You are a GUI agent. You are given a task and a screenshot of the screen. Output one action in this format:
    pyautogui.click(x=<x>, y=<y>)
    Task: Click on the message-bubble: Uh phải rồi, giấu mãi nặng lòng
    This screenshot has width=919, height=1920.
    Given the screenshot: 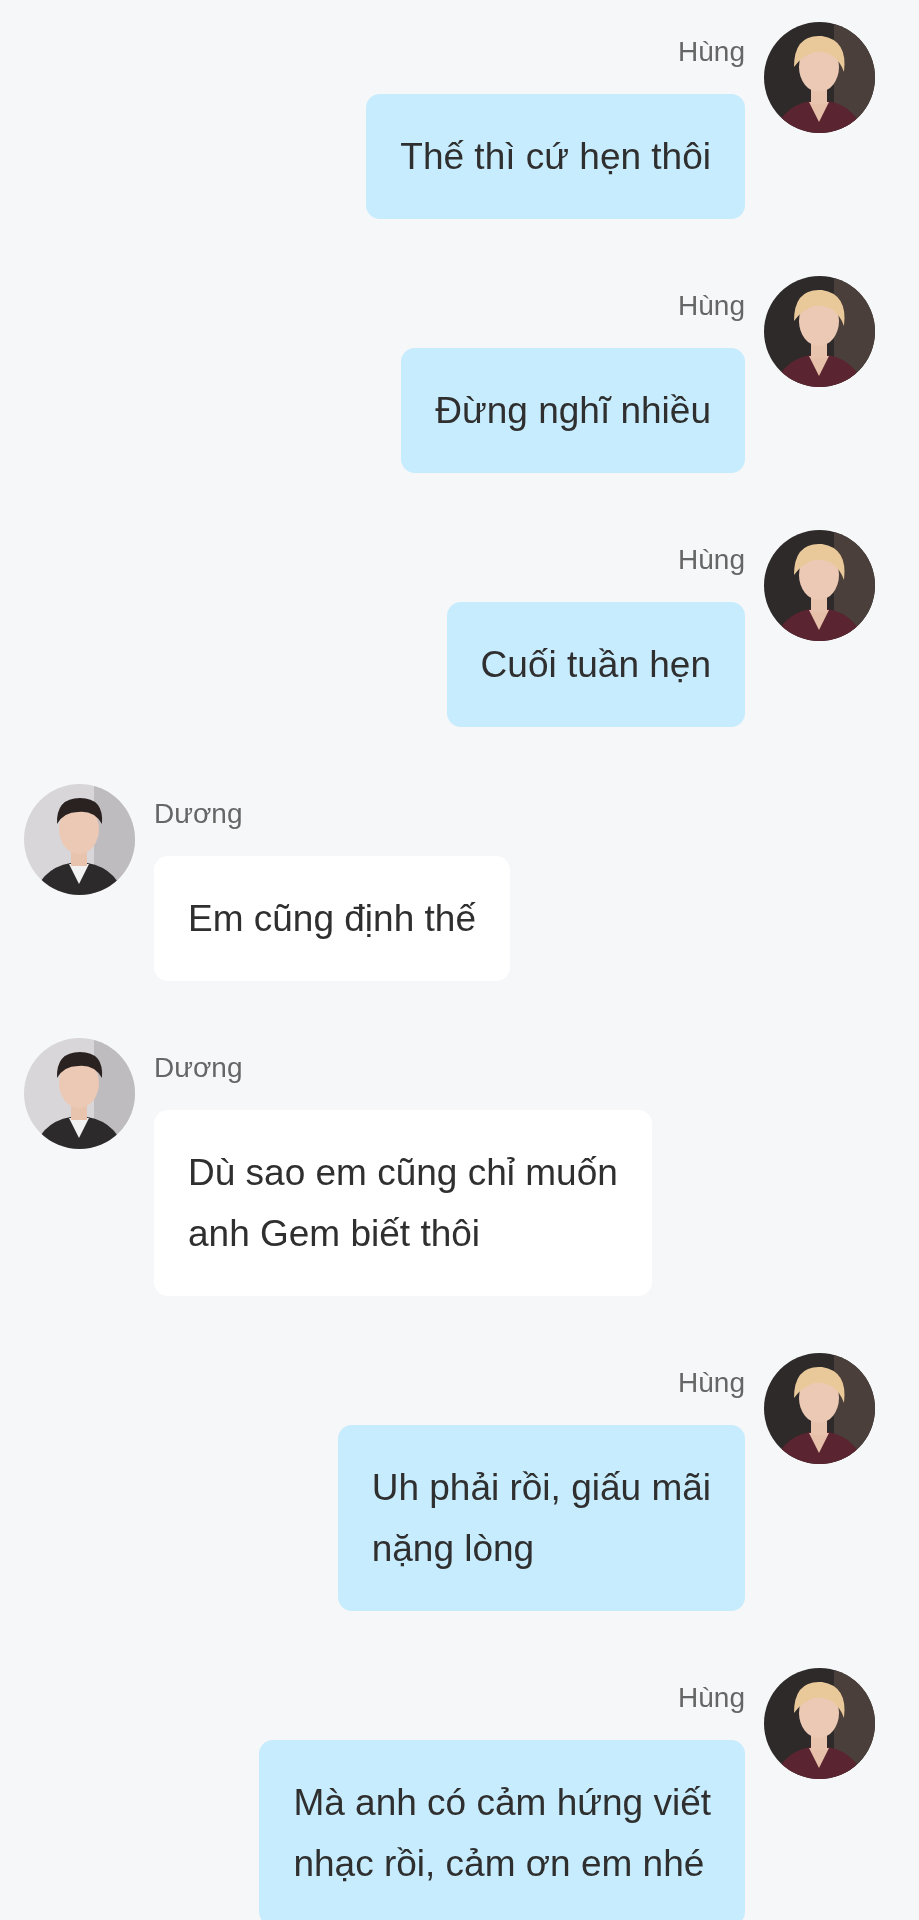 What is the action you would take?
    pyautogui.click(x=541, y=1518)
    